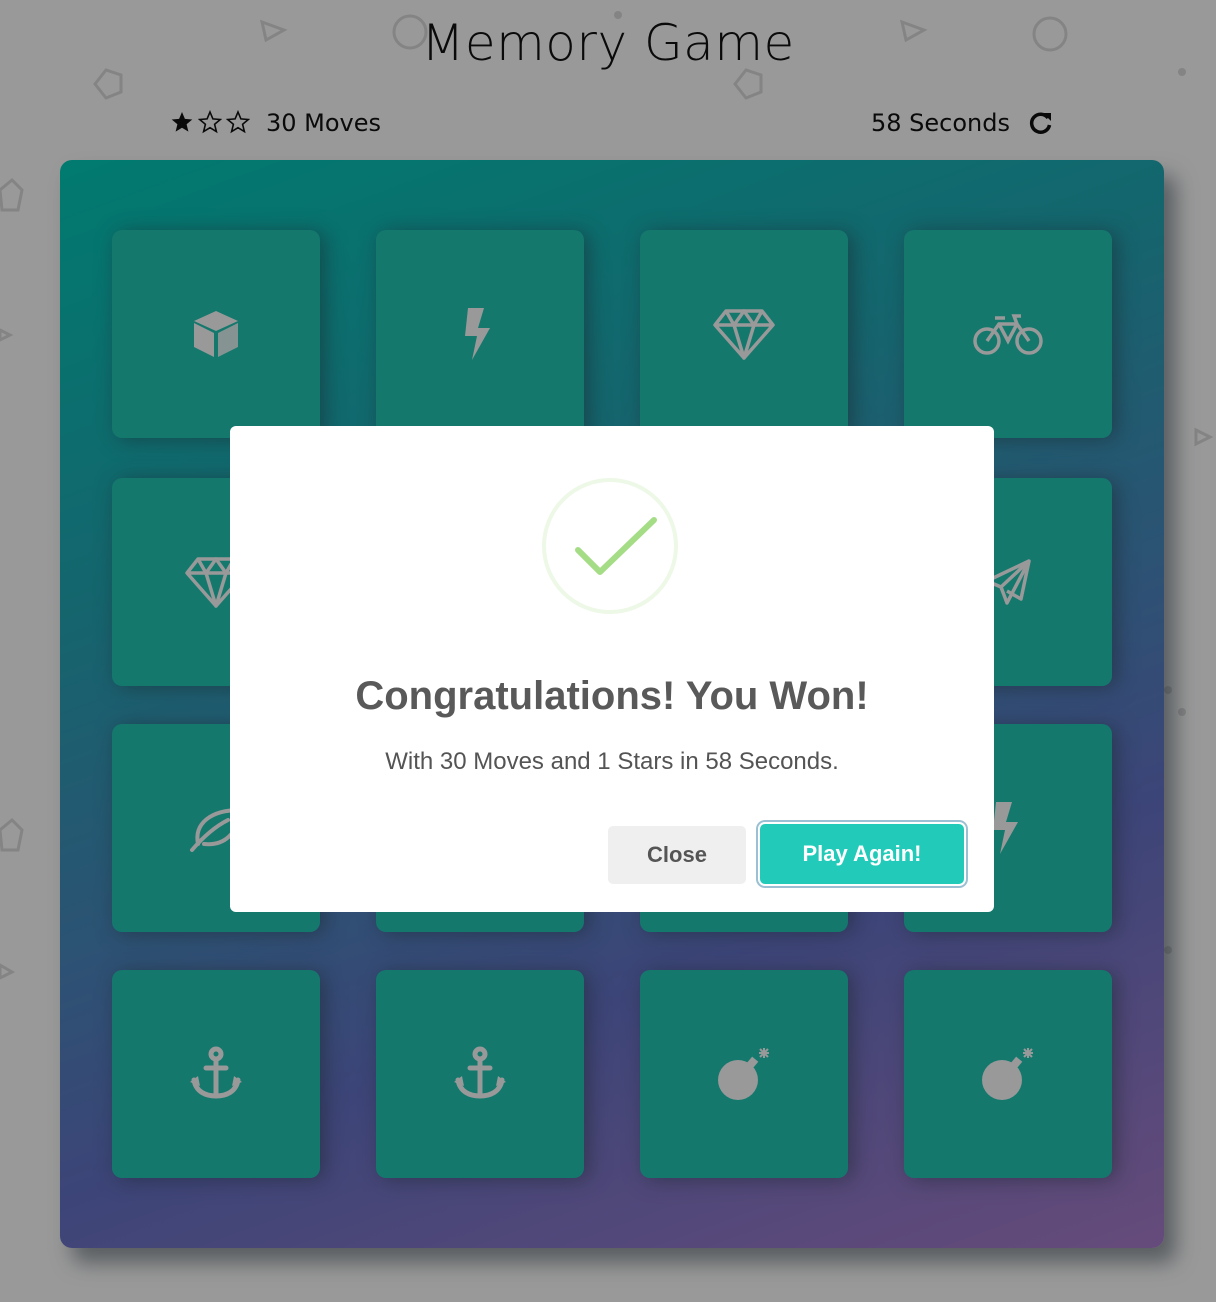 Image resolution: width=1216 pixels, height=1302 pixels. I want to click on success-check-icon, so click(610, 546).